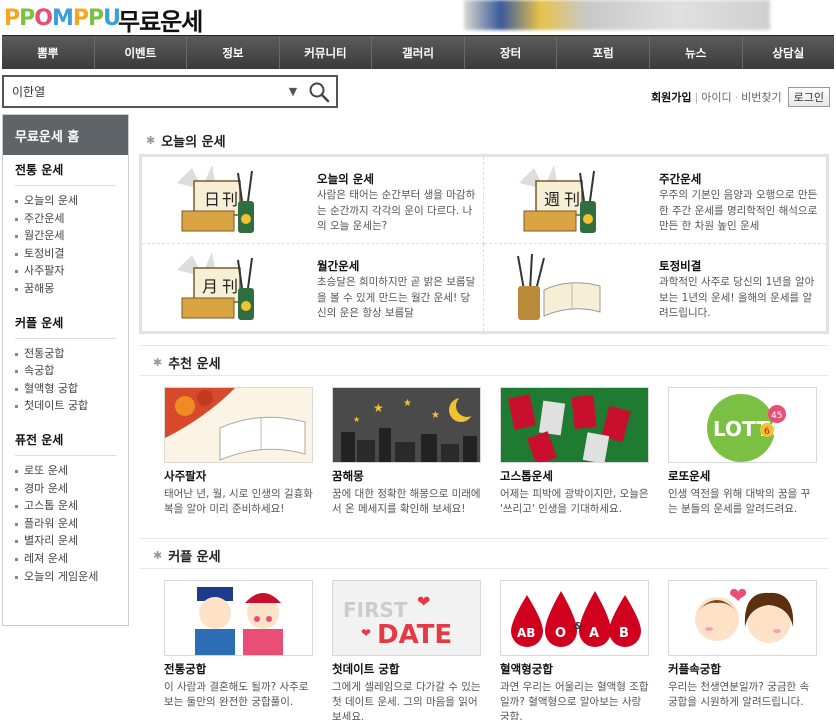 This screenshot has height=720, width=836. What do you see at coordinates (65, 371) in the screenshot?
I see `sidebar-item: 속궁합` at bounding box center [65, 371].